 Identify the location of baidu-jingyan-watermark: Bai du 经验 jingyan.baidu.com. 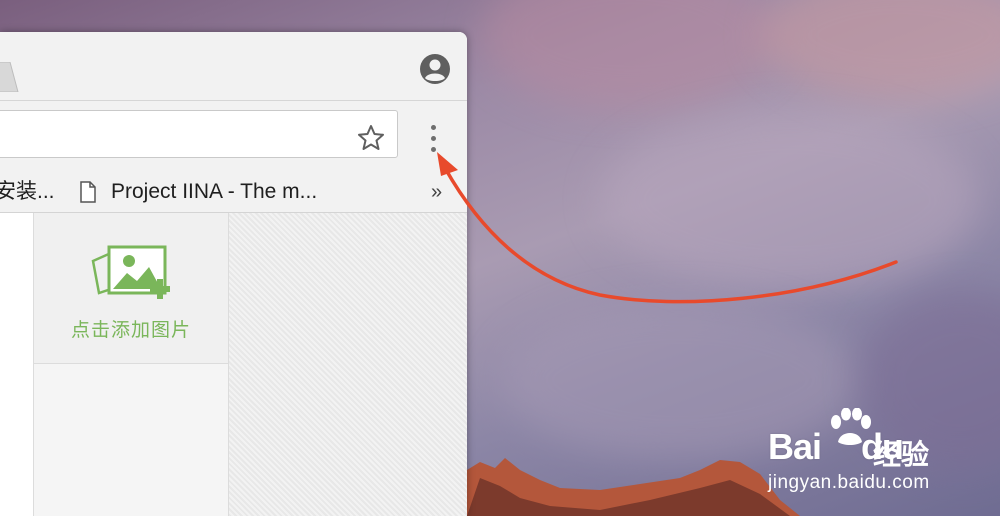
(863, 455).